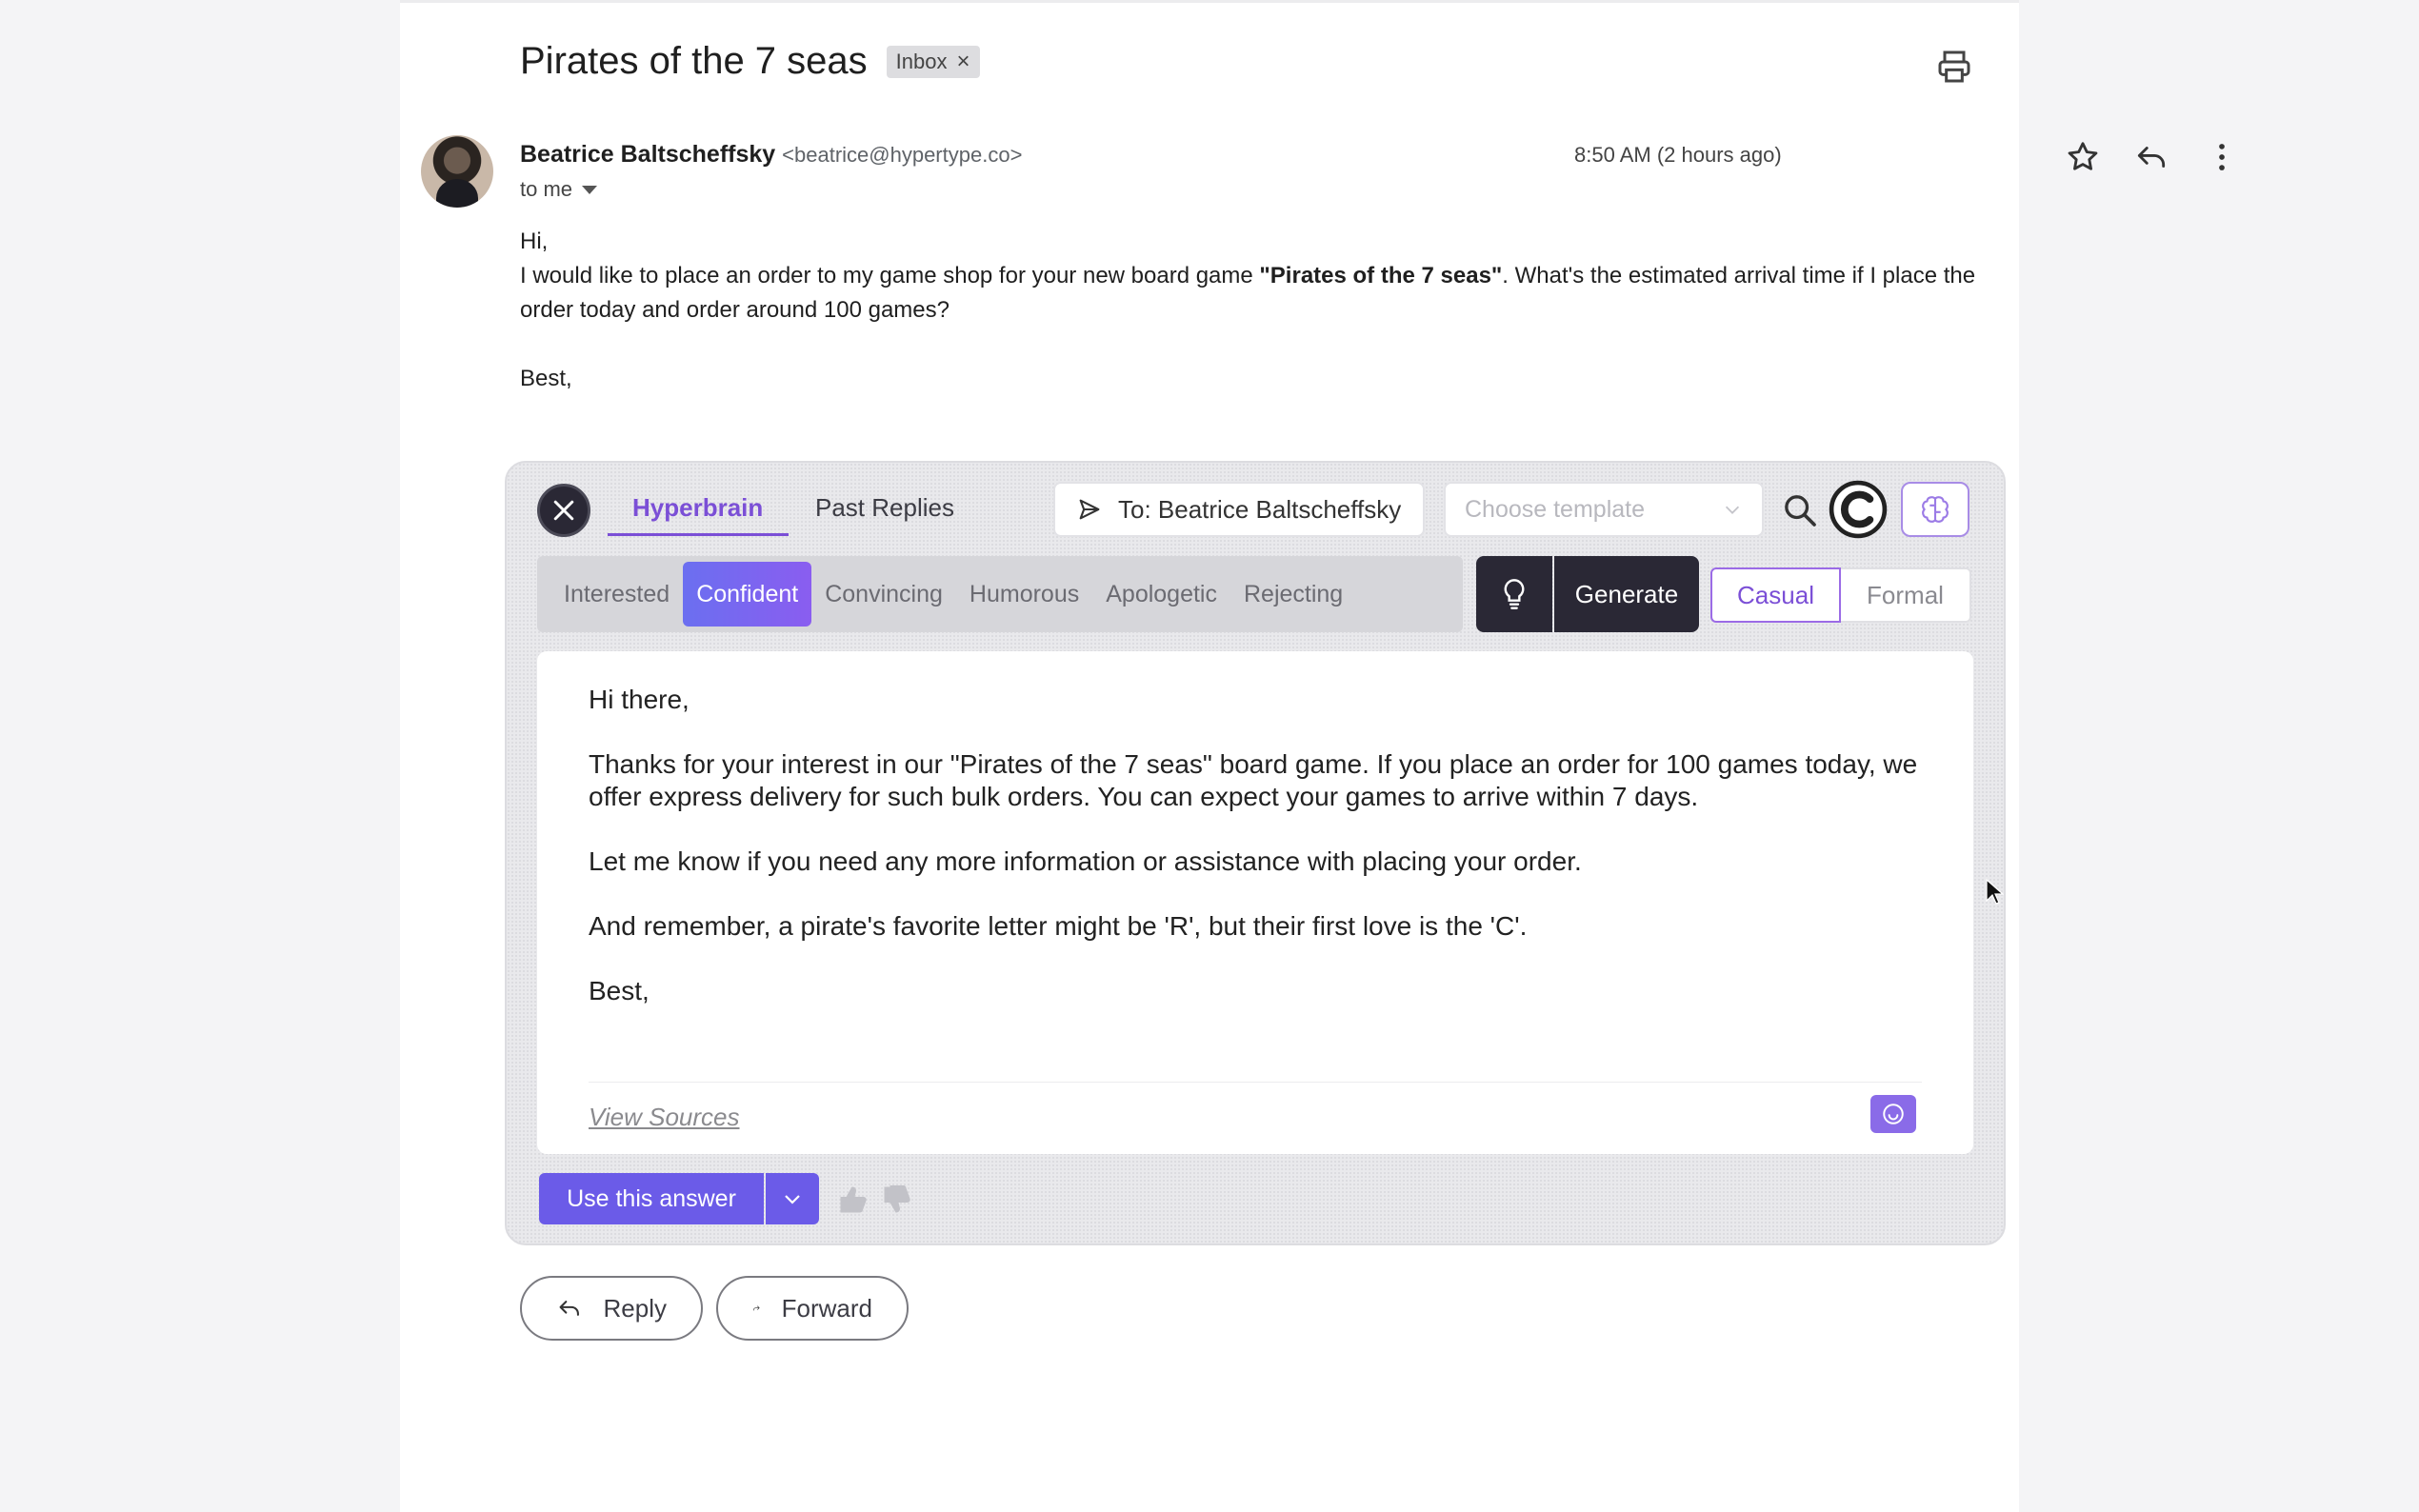 This screenshot has height=1512, width=2419. What do you see at coordinates (1255, 1082) in the screenshot?
I see `card-divider` at bounding box center [1255, 1082].